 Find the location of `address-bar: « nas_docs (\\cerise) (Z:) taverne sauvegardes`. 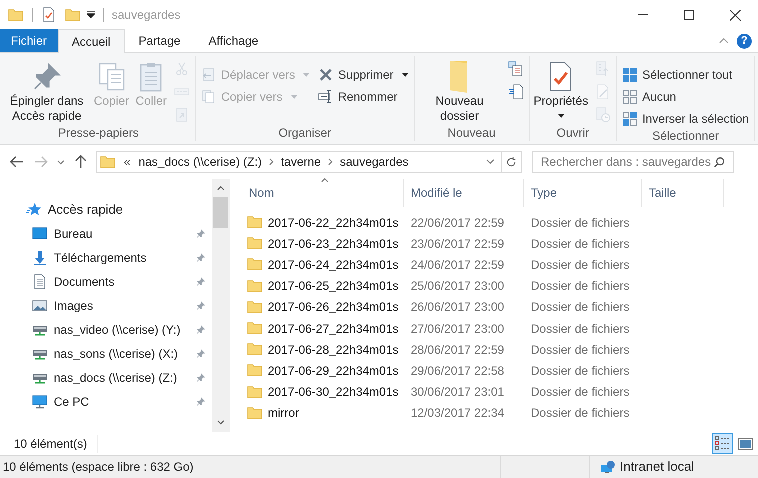

address-bar: « nas_docs (\\cerise) (Z:) taverne sauvegardes is located at coordinates (309, 162).